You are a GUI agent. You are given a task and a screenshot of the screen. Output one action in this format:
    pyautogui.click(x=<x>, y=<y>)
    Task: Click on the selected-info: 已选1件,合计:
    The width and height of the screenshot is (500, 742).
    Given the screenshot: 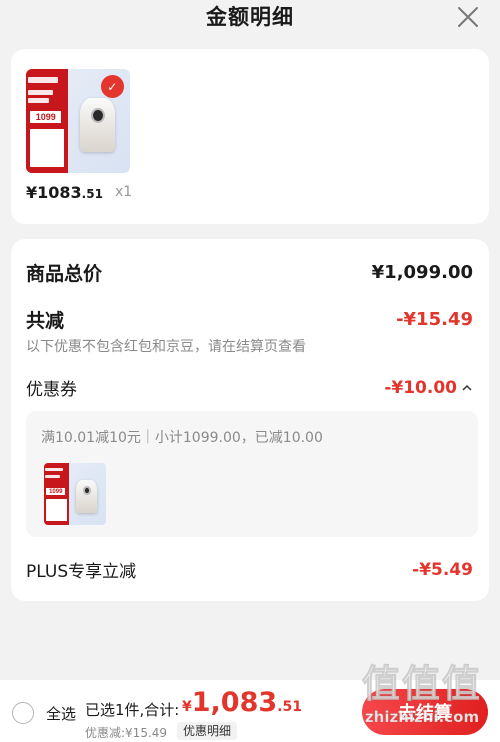 What is the action you would take?
    pyautogui.click(x=132, y=710)
    